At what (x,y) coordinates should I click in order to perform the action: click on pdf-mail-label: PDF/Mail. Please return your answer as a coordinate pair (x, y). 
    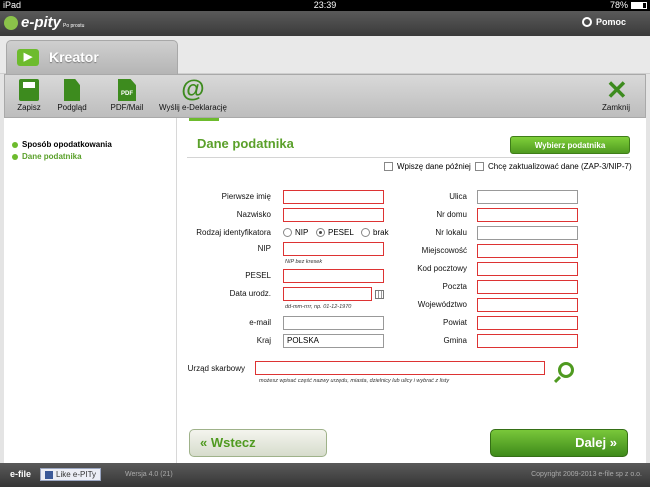
    Looking at the image, I should click on (127, 107).